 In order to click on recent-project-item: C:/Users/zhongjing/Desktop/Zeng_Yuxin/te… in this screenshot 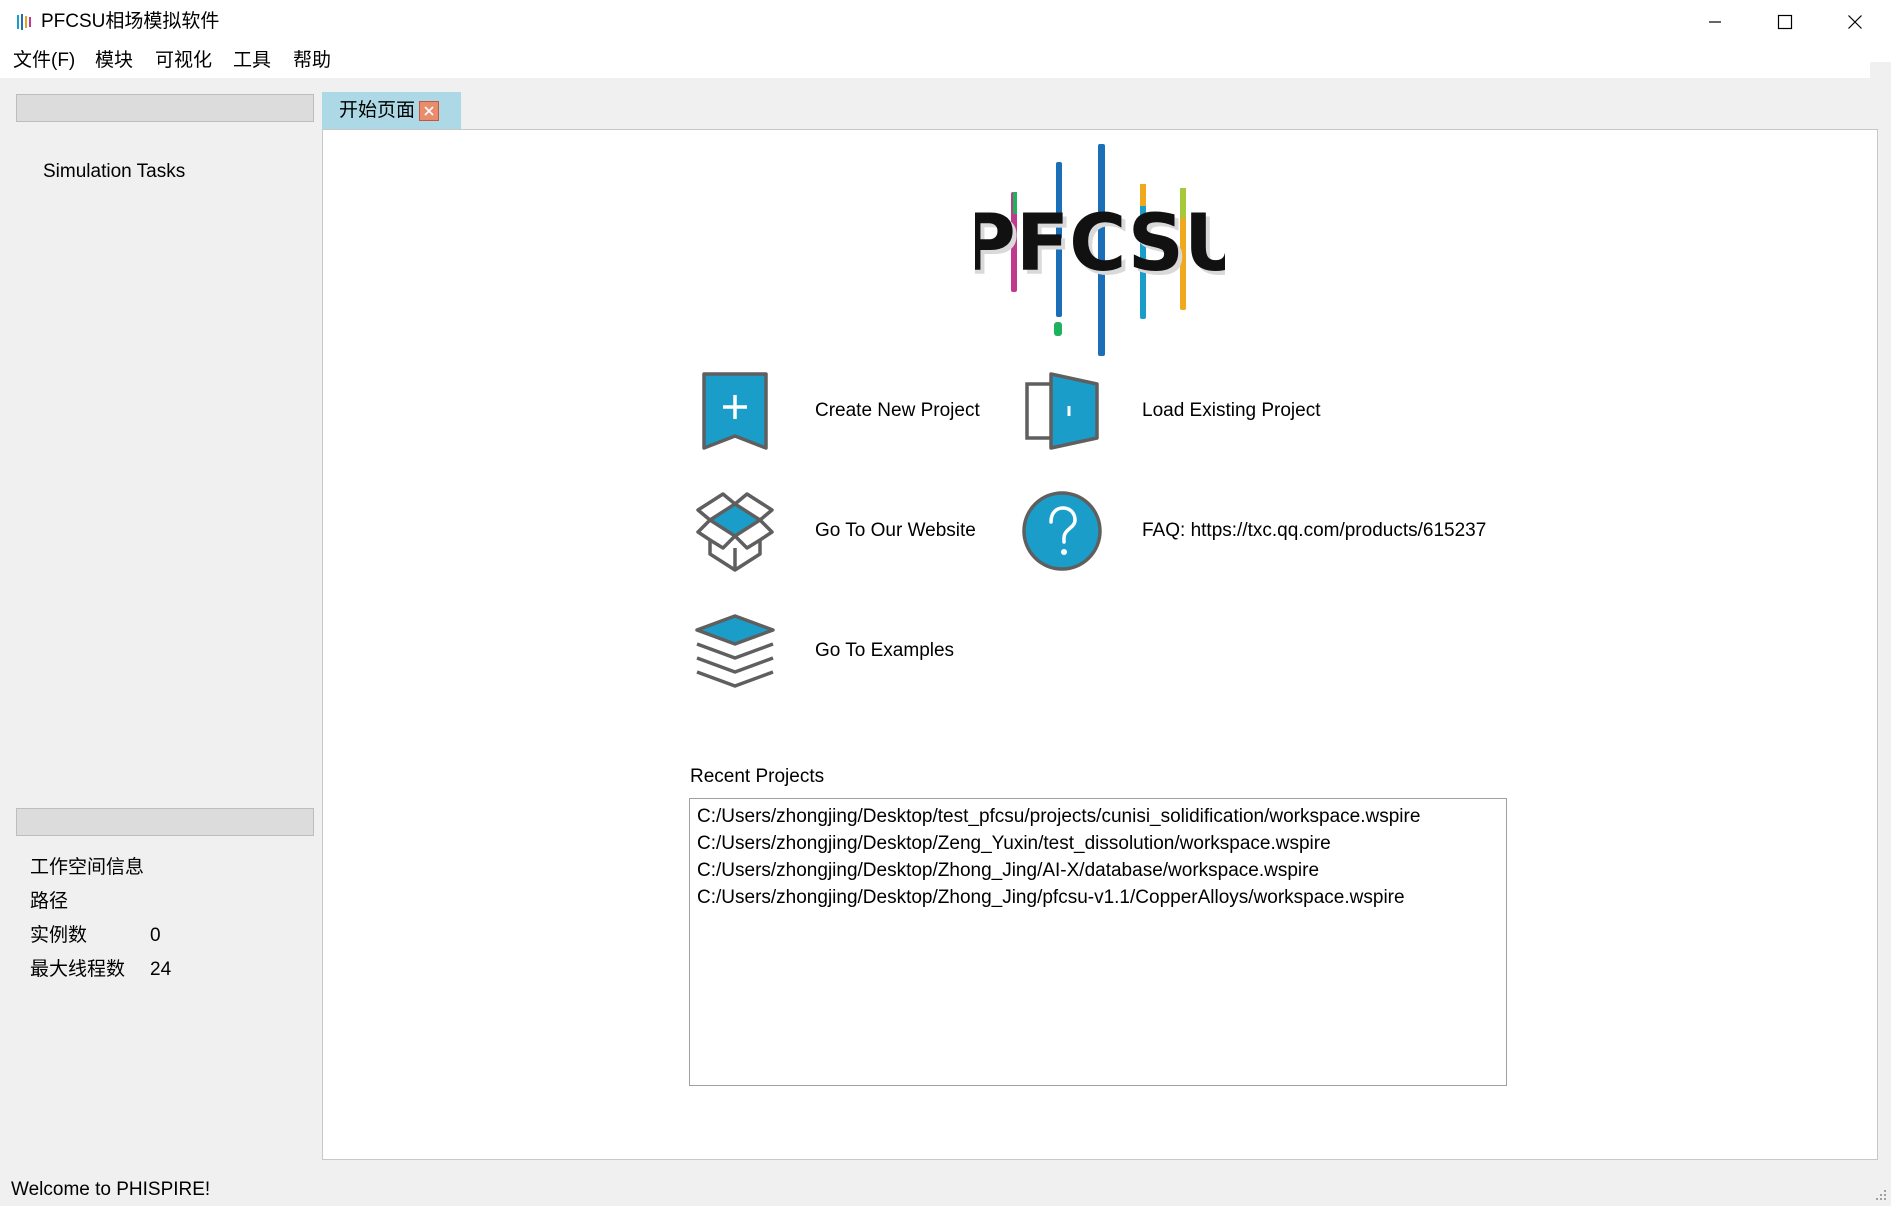, I will do `click(1101, 843)`.